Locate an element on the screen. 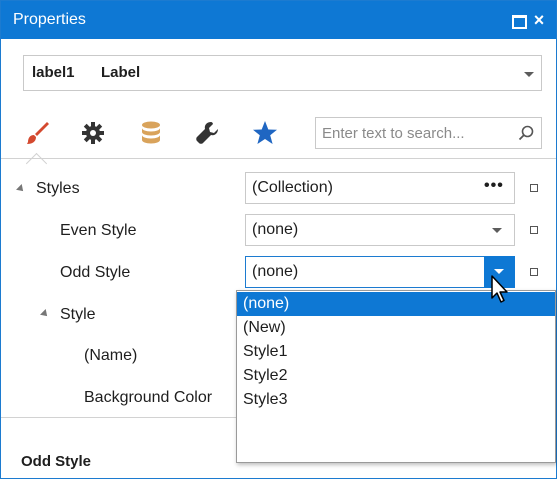  collapse-styles-icon is located at coordinates (21, 189).